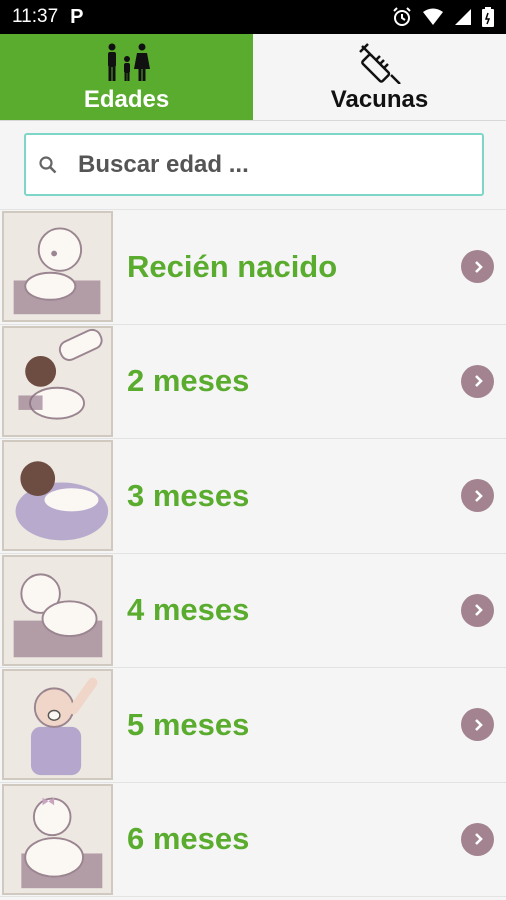  I want to click on swaddled-baby-illustration, so click(57, 496).